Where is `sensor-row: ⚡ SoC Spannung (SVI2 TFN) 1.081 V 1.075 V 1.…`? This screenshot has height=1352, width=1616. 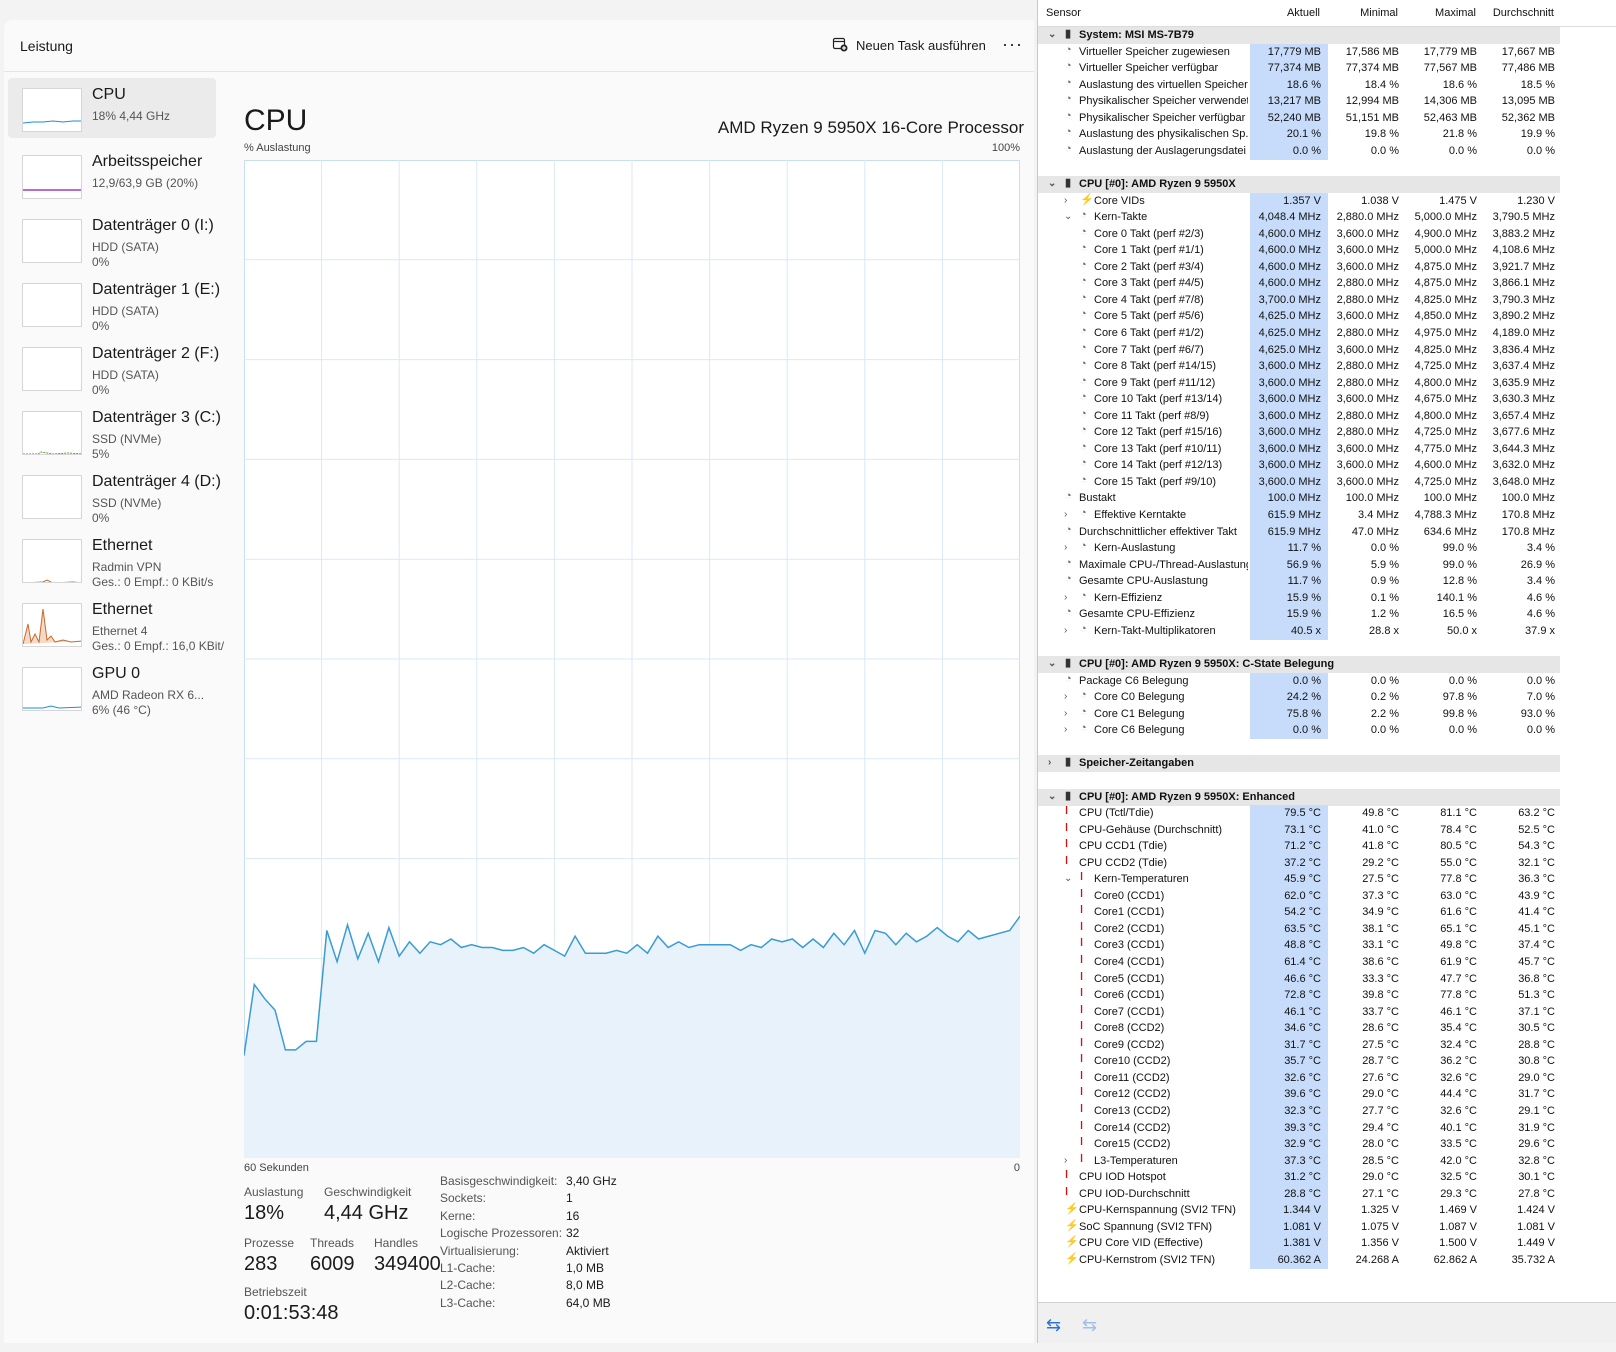
sensor-row: ⚡ SoC Spannung (SVI2 TFN) 1.081 V 1.075 V 1.… is located at coordinates (1327, 1227).